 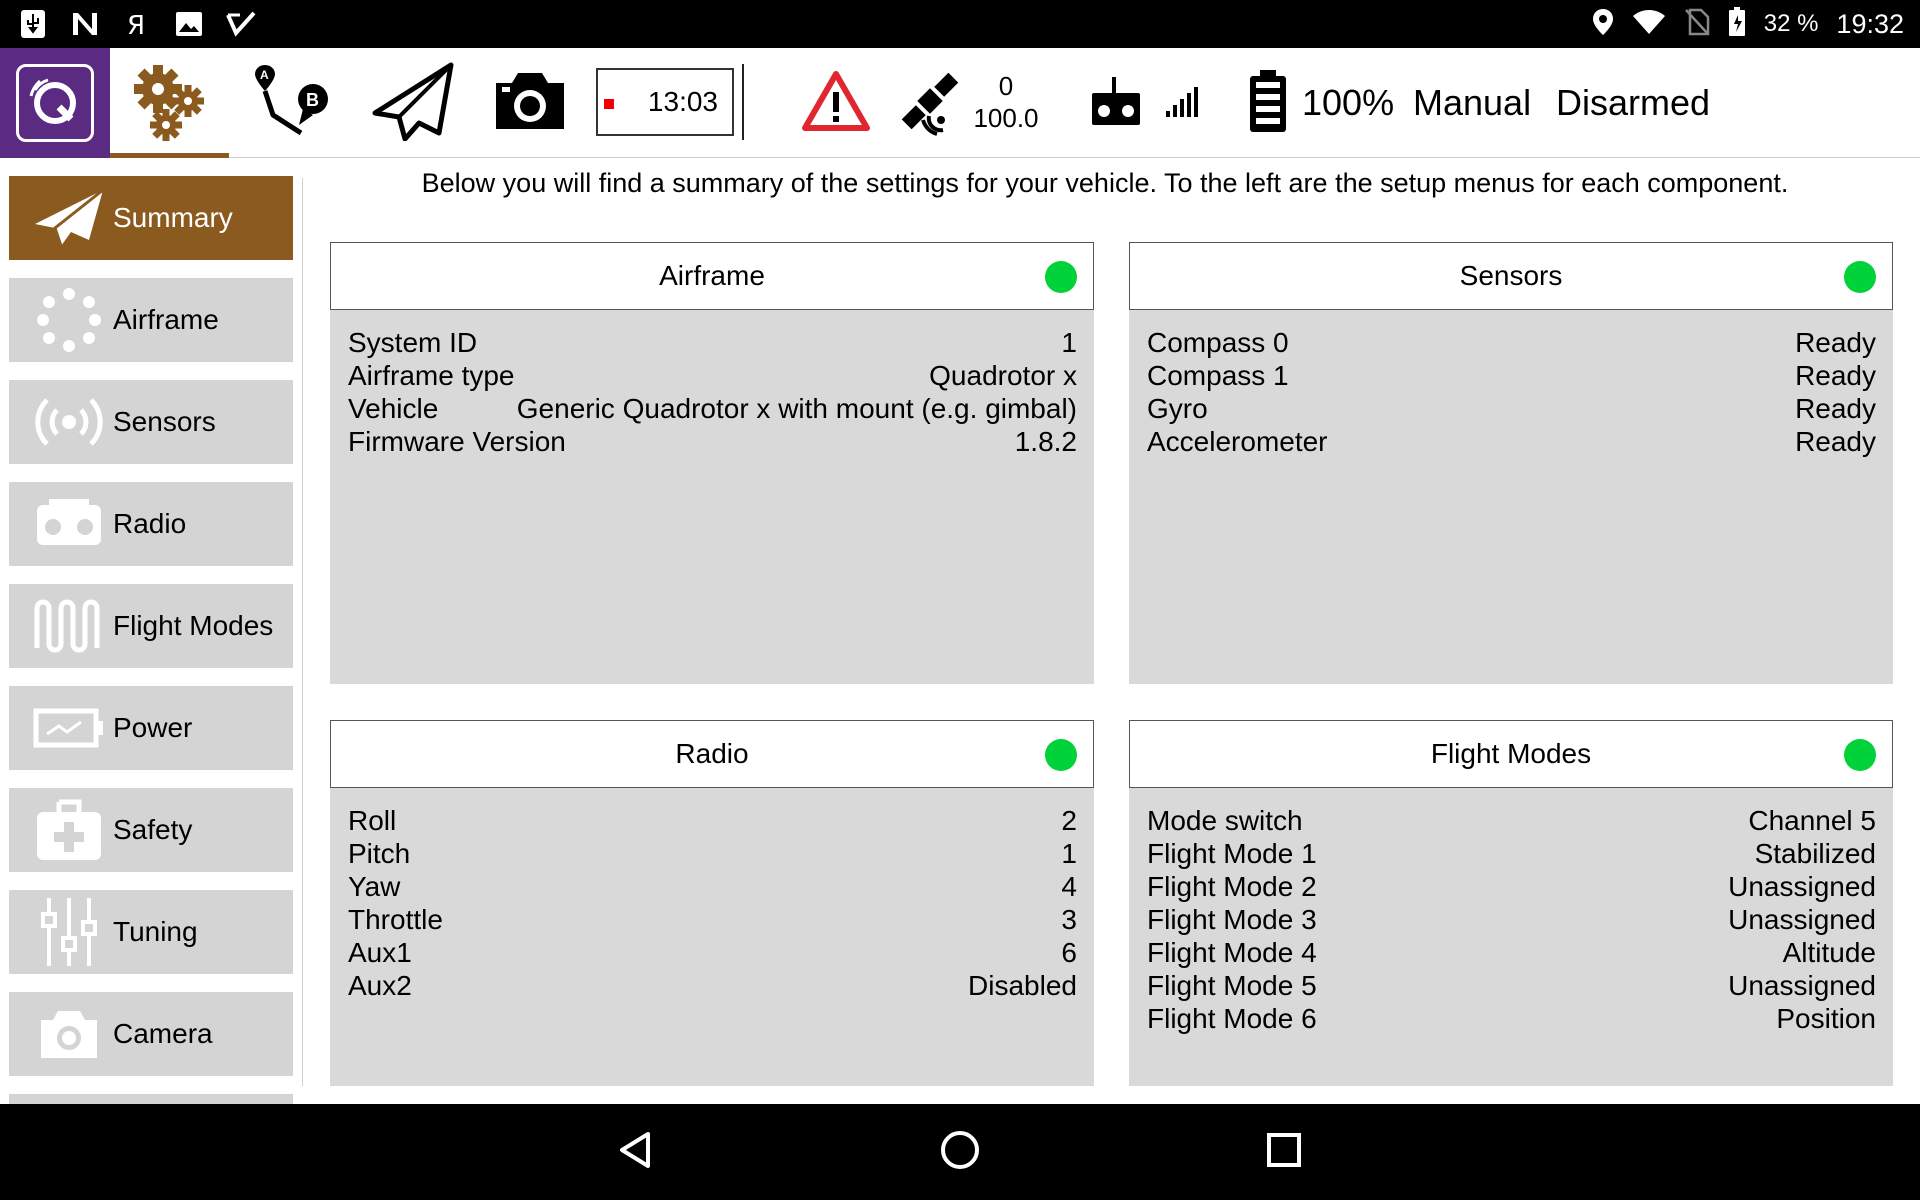 What do you see at coordinates (1006, 118) in the screenshot?
I see `gps-hdop: 100.0` at bounding box center [1006, 118].